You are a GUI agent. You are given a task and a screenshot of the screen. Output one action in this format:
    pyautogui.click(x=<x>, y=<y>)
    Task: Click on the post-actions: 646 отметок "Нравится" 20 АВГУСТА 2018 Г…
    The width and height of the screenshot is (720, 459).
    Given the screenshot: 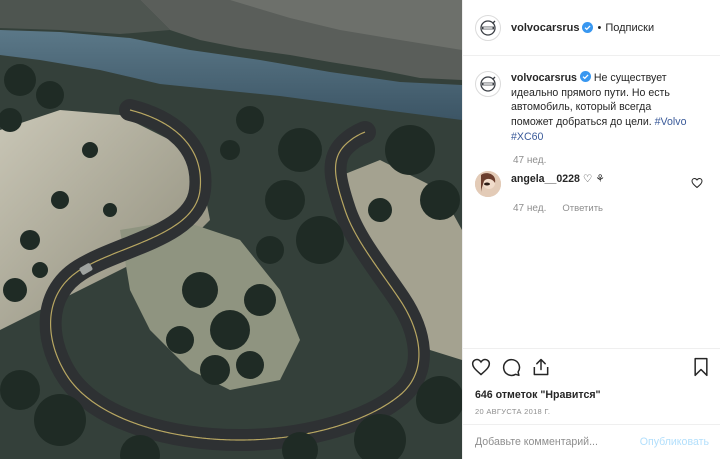 What is the action you would take?
    pyautogui.click(x=591, y=382)
    